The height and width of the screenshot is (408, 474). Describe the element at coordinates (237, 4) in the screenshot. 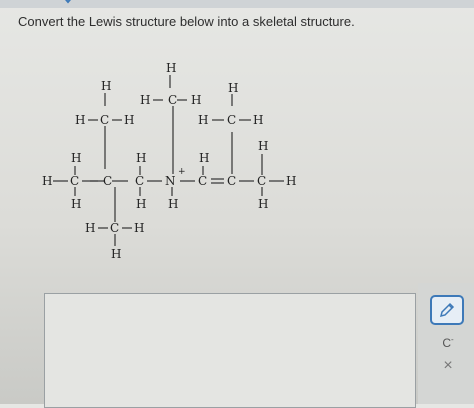

I see `top-bar` at that location.